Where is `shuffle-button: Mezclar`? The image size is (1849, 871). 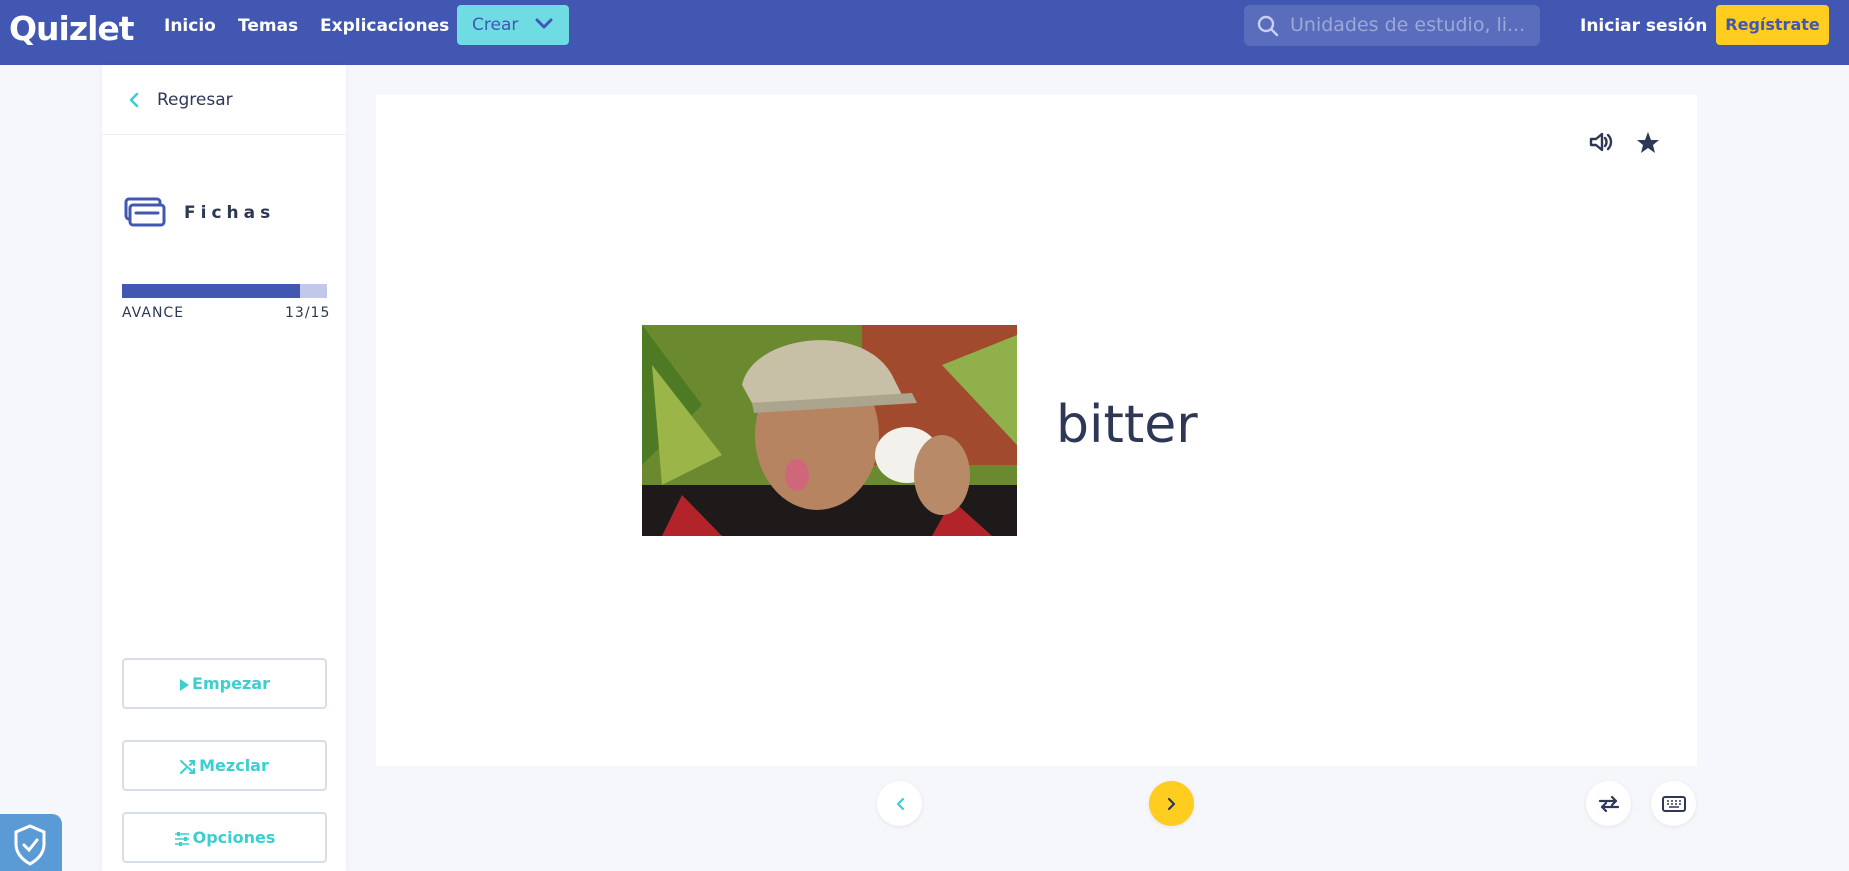
shuffle-button: Mezclar is located at coordinates (224, 765).